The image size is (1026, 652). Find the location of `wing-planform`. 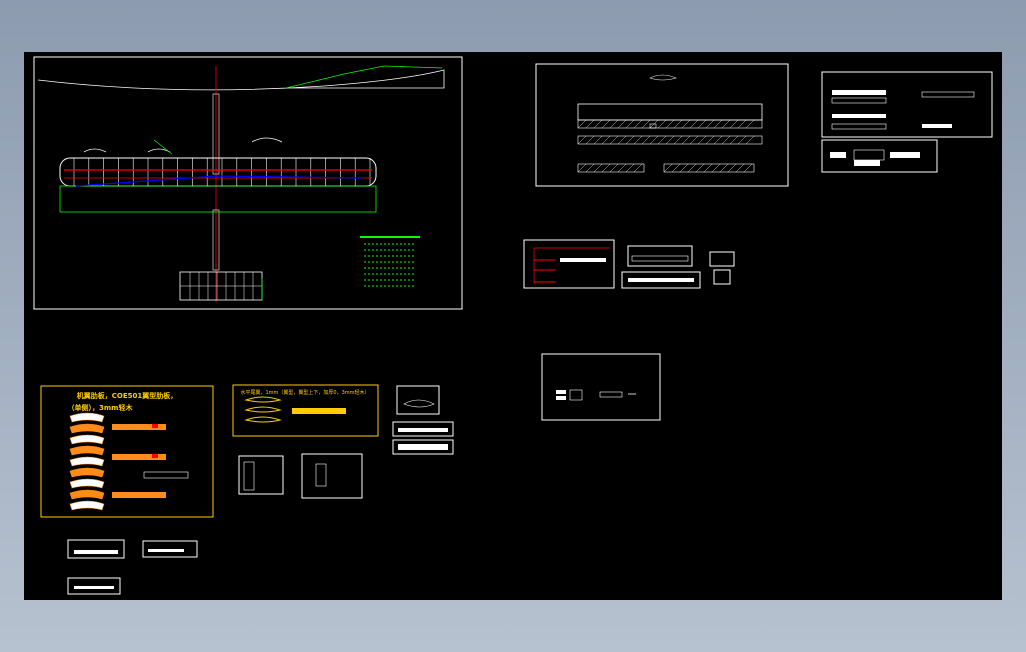

wing-planform is located at coordinates (218, 172).